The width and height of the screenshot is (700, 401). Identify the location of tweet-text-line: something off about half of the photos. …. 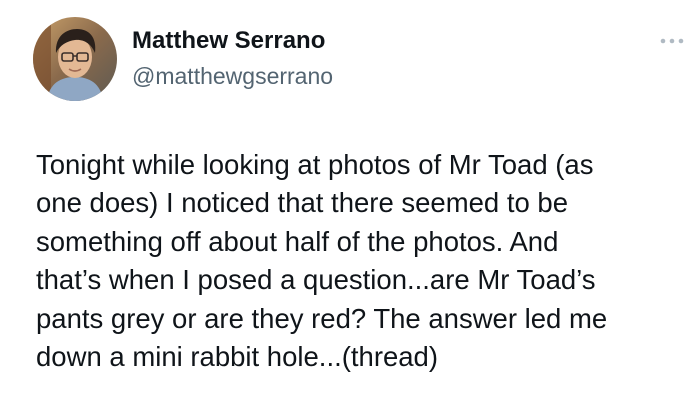
(297, 241).